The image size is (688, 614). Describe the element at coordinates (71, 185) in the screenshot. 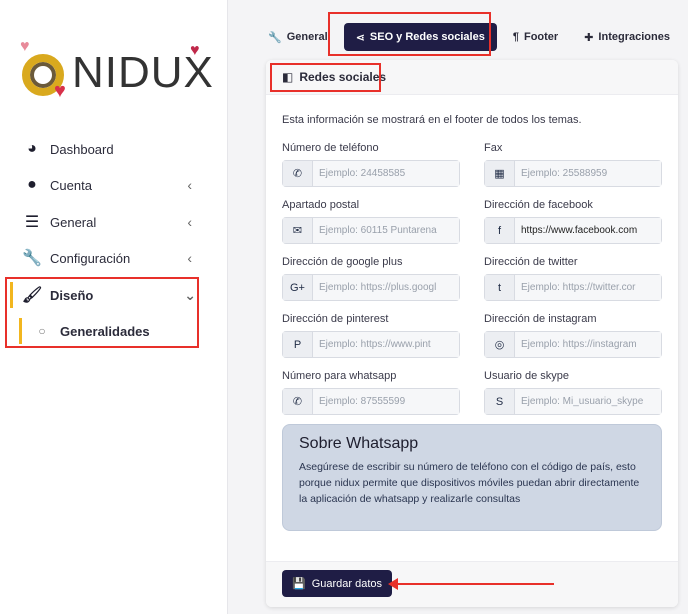

I see `sidebar-item-label: Cuenta` at that location.